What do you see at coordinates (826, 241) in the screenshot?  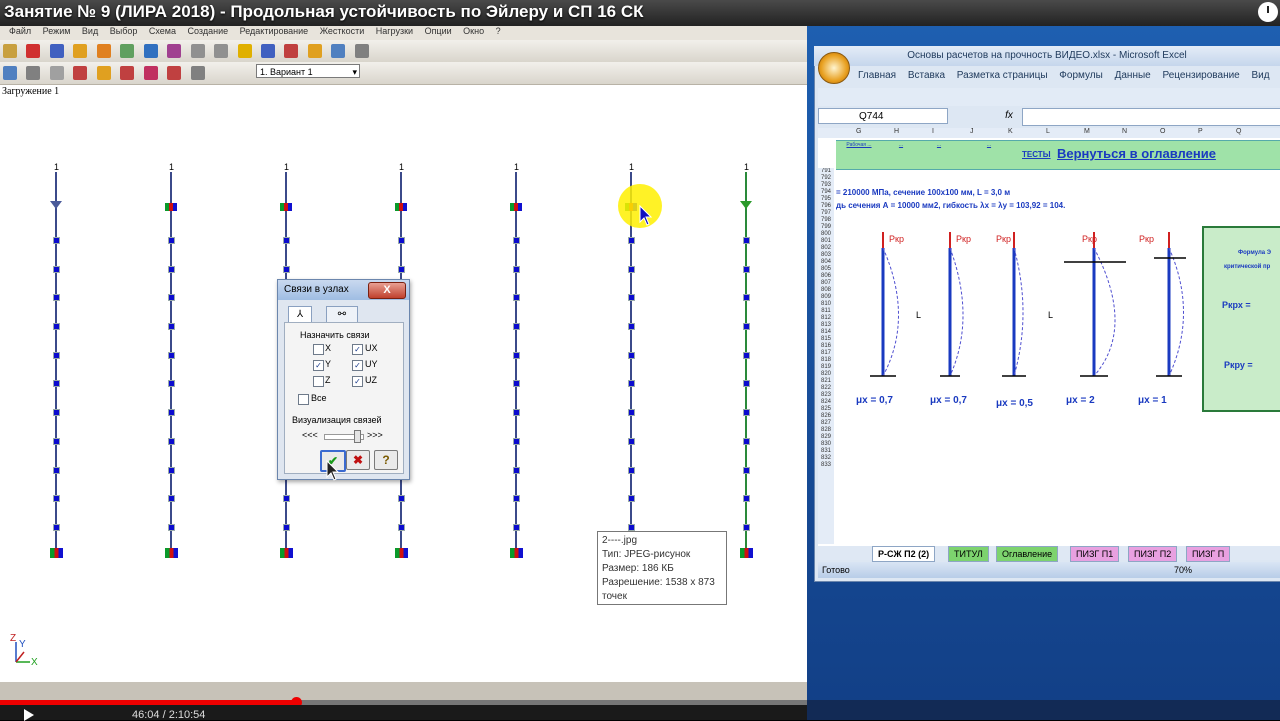 I see `row-number: 801` at bounding box center [826, 241].